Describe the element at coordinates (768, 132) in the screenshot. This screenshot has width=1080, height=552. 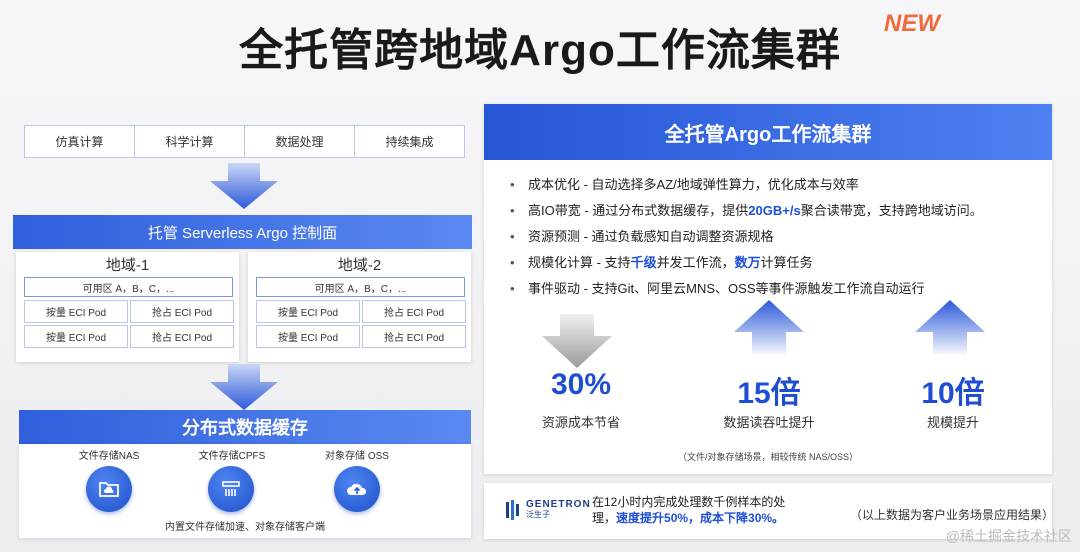
I see `panel-title: 全托管Argo工作流集群` at that location.